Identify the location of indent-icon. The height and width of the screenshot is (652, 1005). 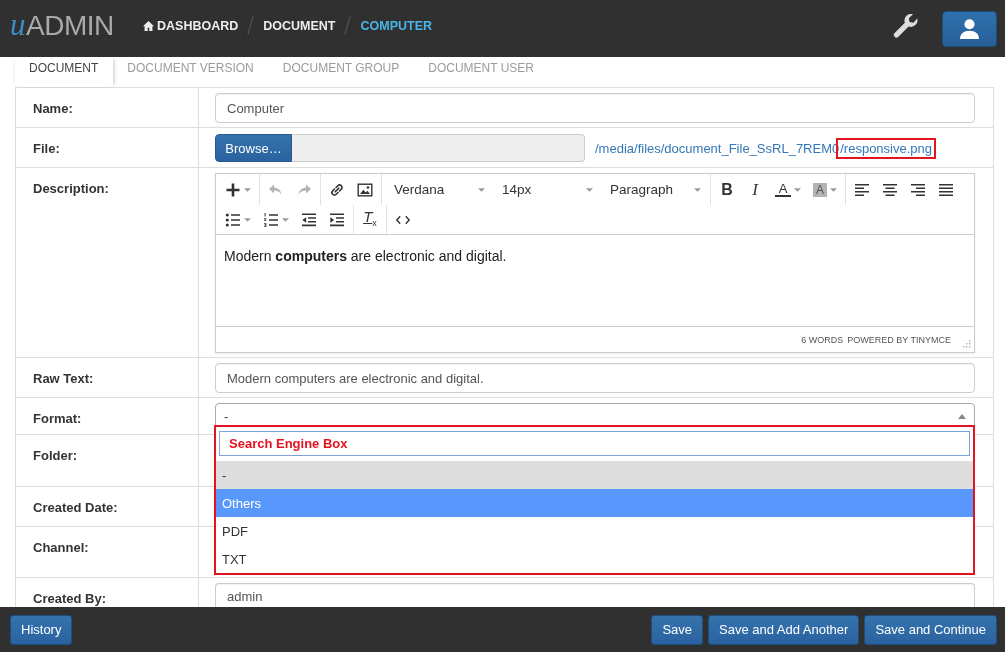
(337, 219).